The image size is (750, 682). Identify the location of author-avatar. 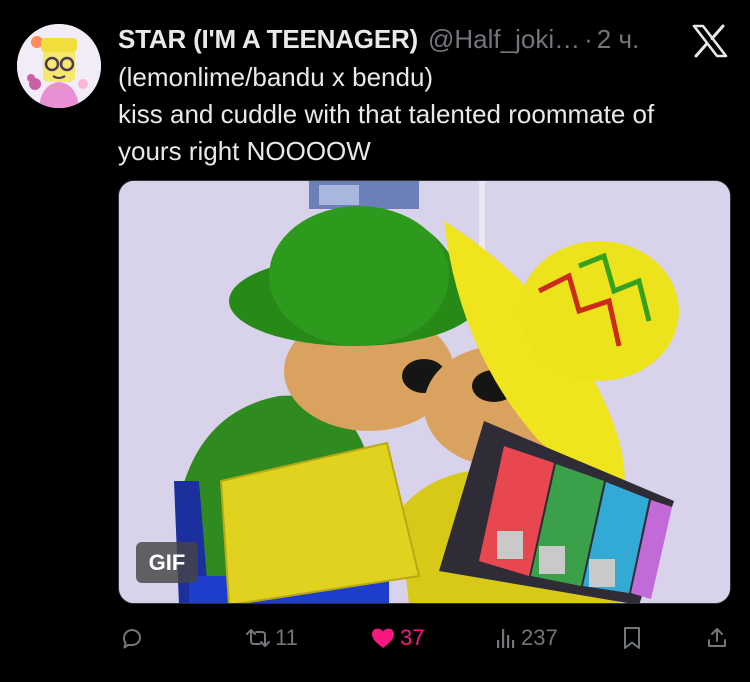
(59, 66).